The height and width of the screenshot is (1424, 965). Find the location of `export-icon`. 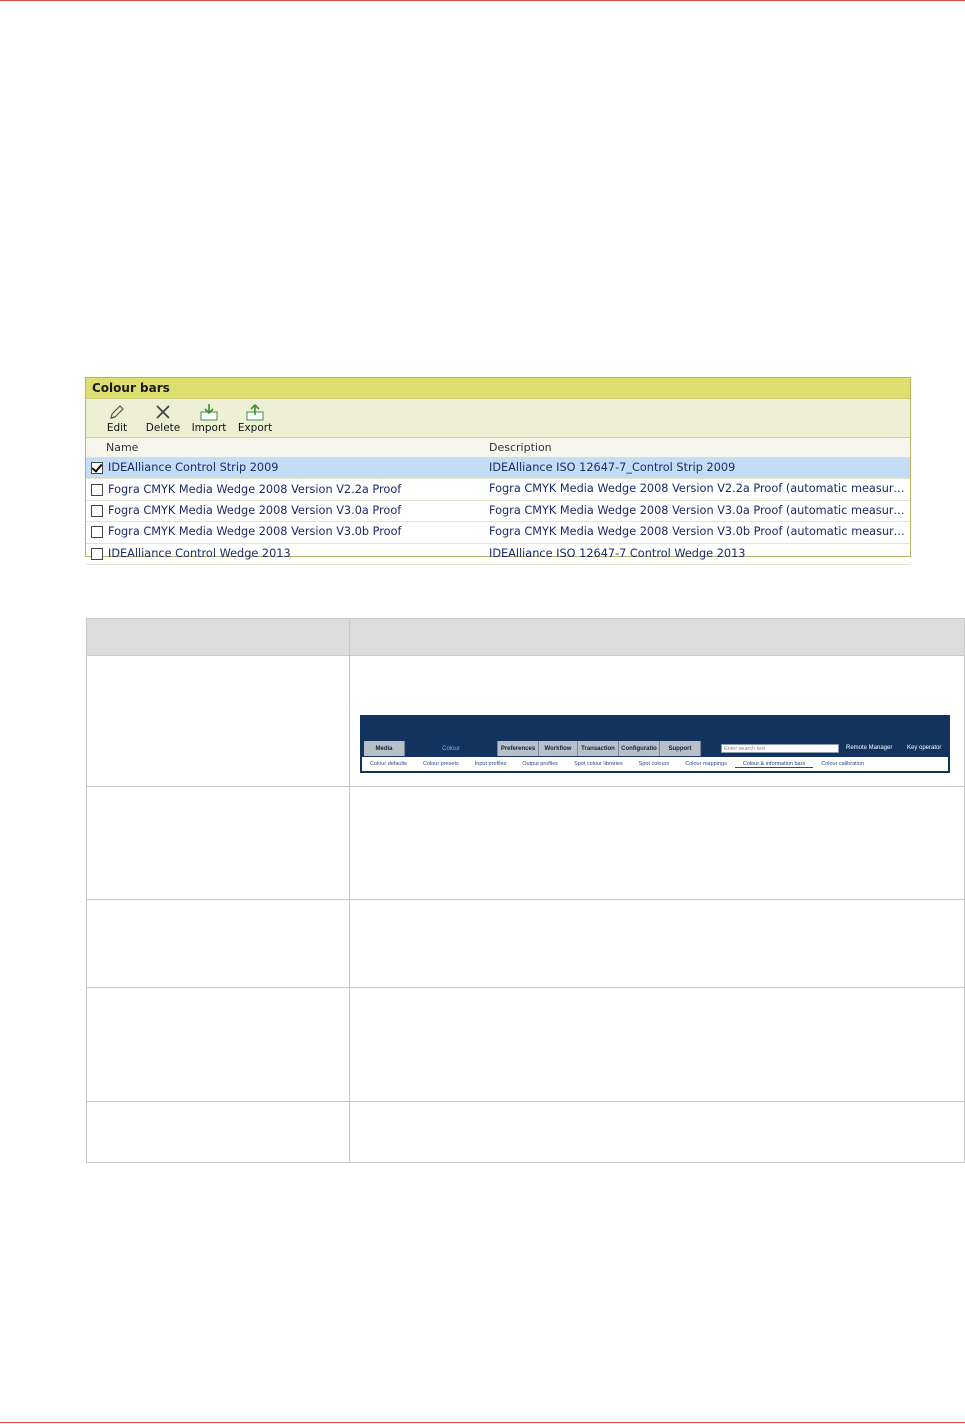

export-icon is located at coordinates (255, 412).